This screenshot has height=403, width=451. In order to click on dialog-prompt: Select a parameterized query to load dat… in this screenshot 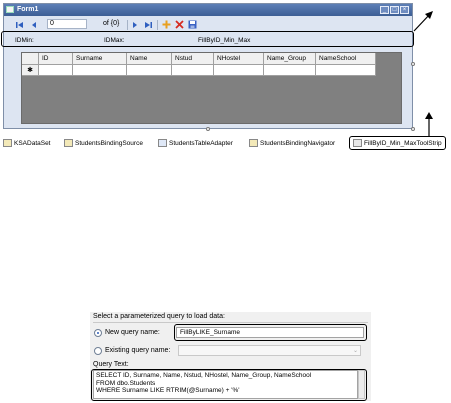, I will do `click(159, 316)`.